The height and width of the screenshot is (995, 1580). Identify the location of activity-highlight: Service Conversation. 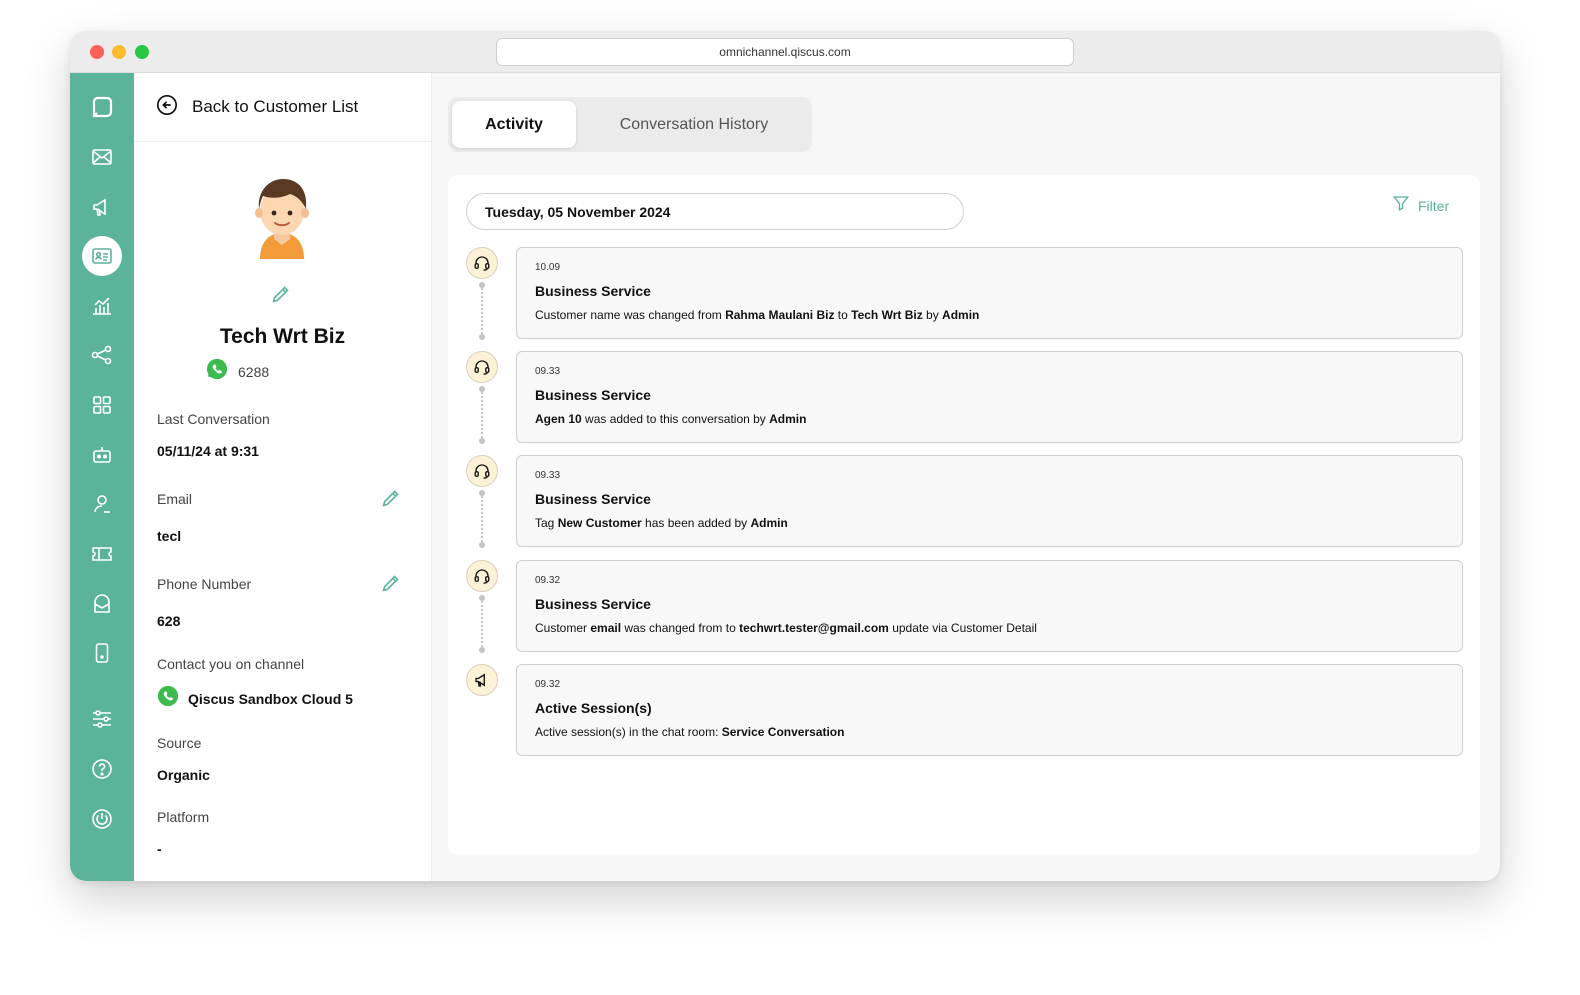
(783, 732).